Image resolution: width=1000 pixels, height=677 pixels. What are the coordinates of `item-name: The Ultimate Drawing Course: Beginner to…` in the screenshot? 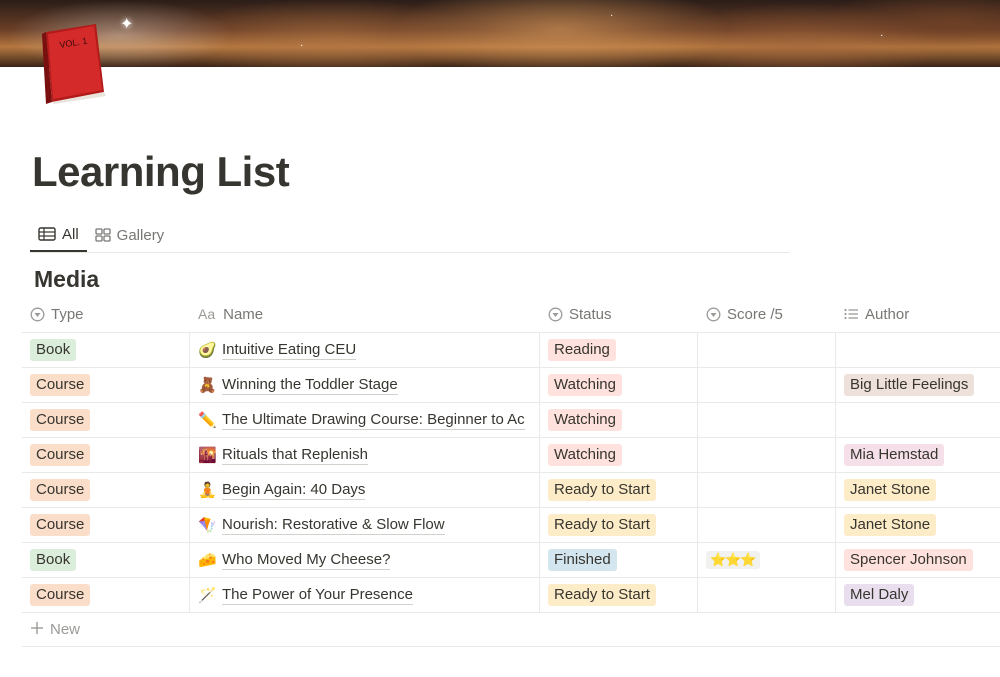 It's located at (373, 420).